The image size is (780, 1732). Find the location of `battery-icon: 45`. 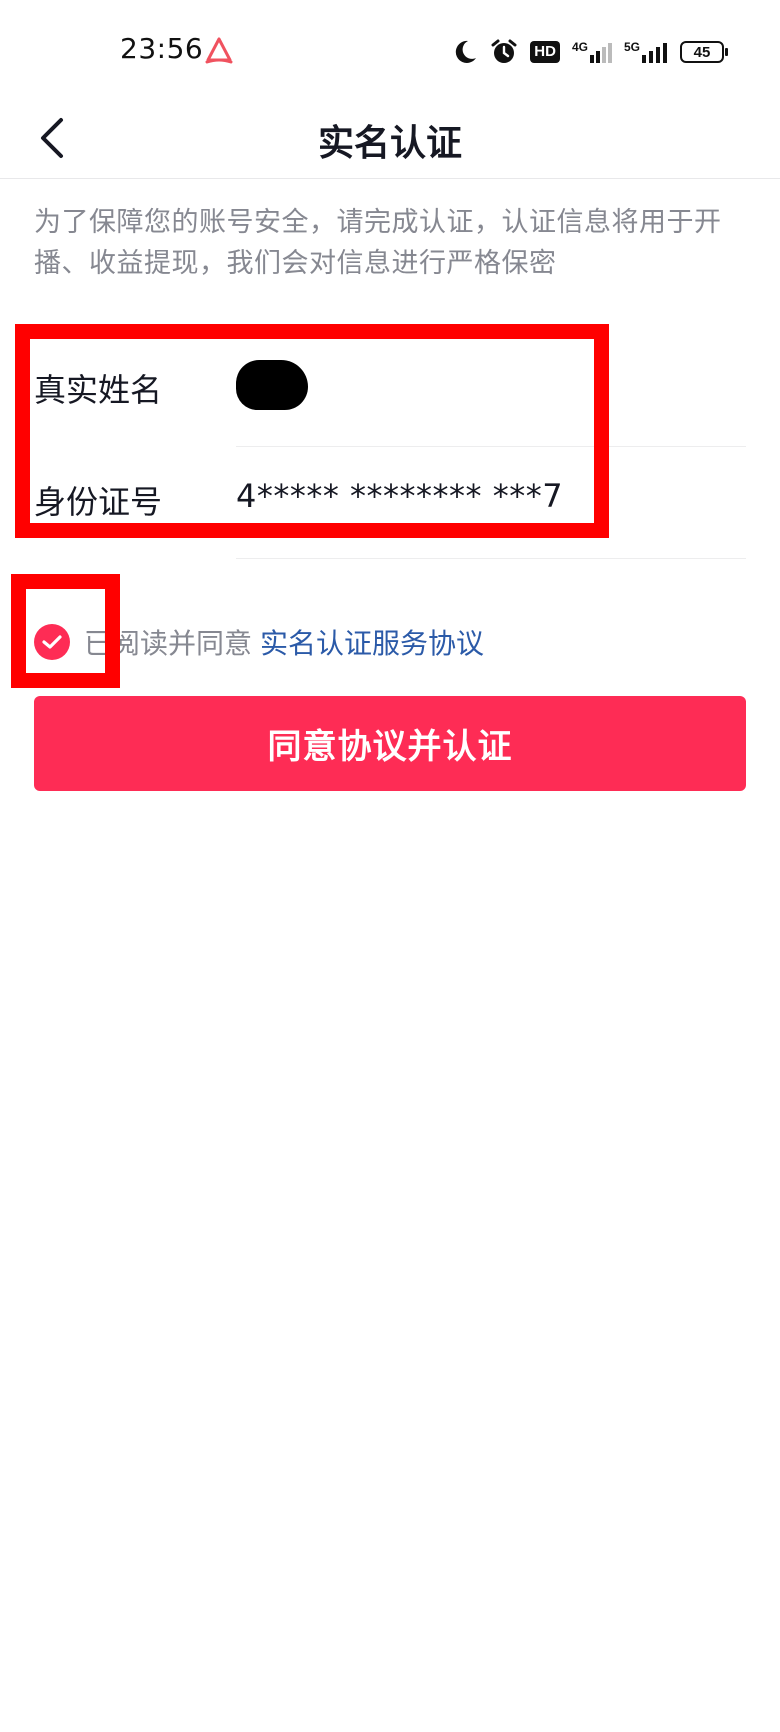

battery-icon: 45 is located at coordinates (704, 52).